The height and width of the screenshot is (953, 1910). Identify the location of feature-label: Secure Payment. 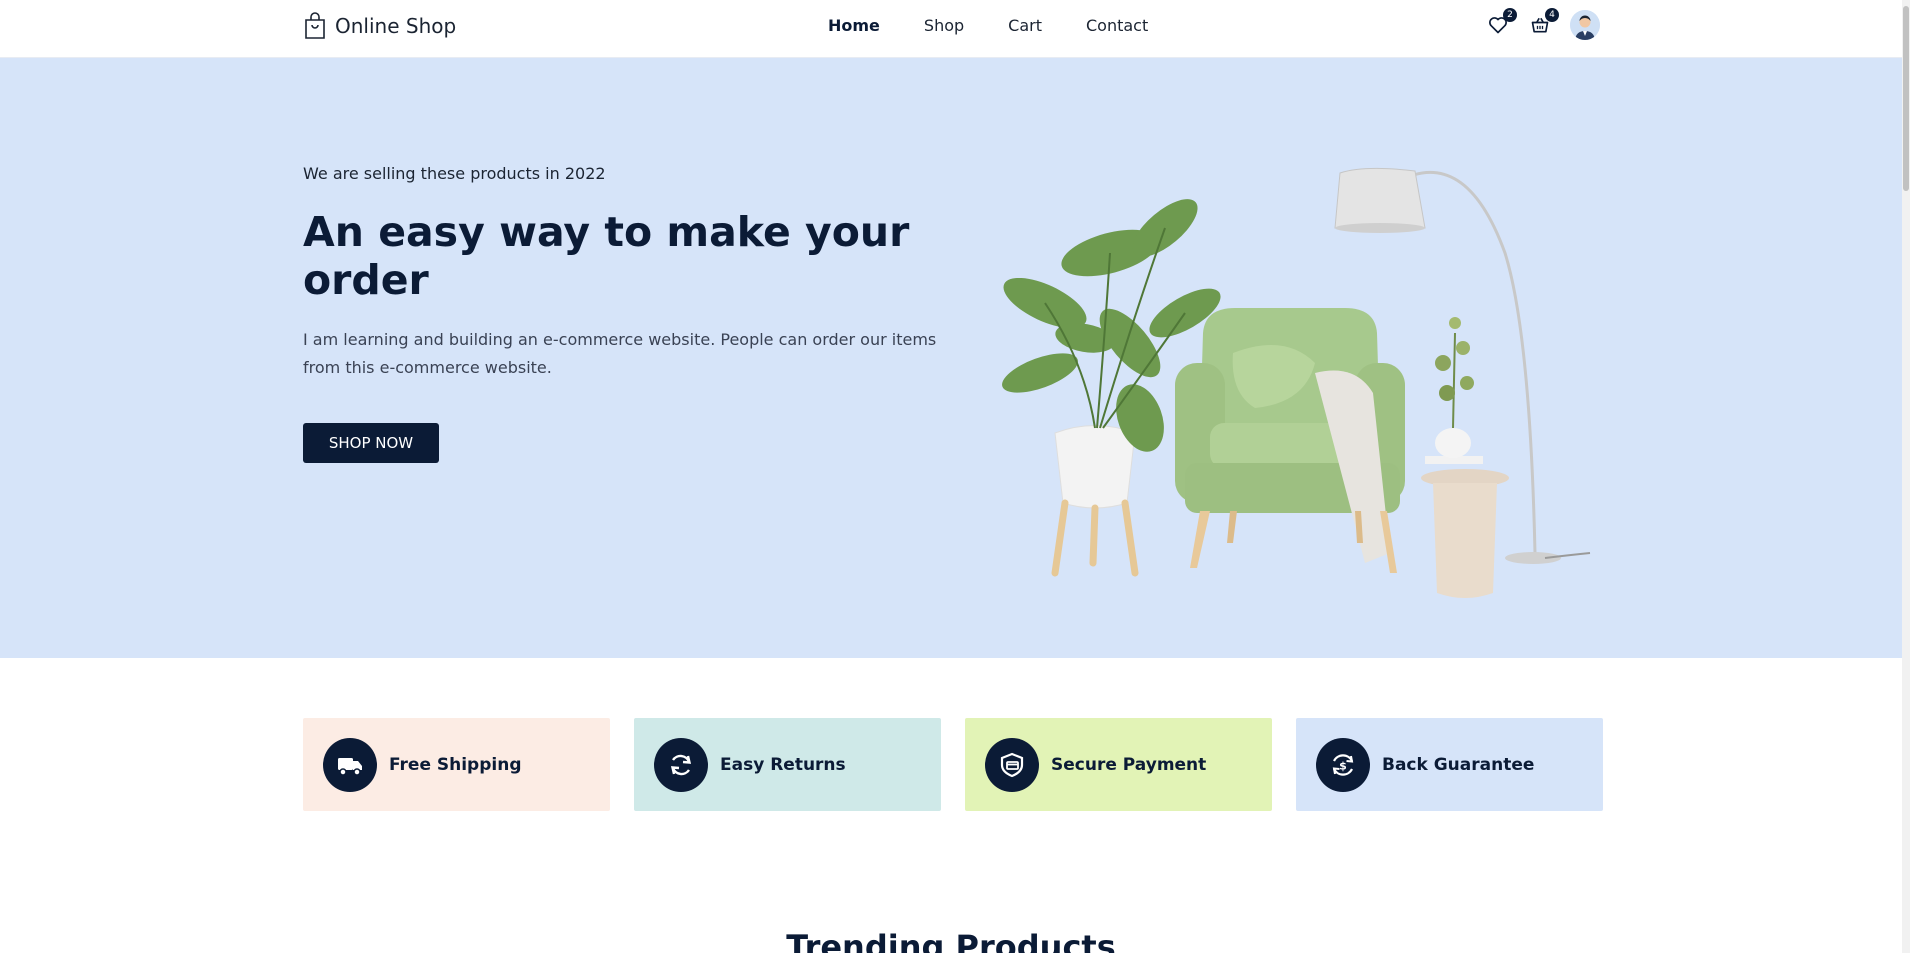
(1129, 764).